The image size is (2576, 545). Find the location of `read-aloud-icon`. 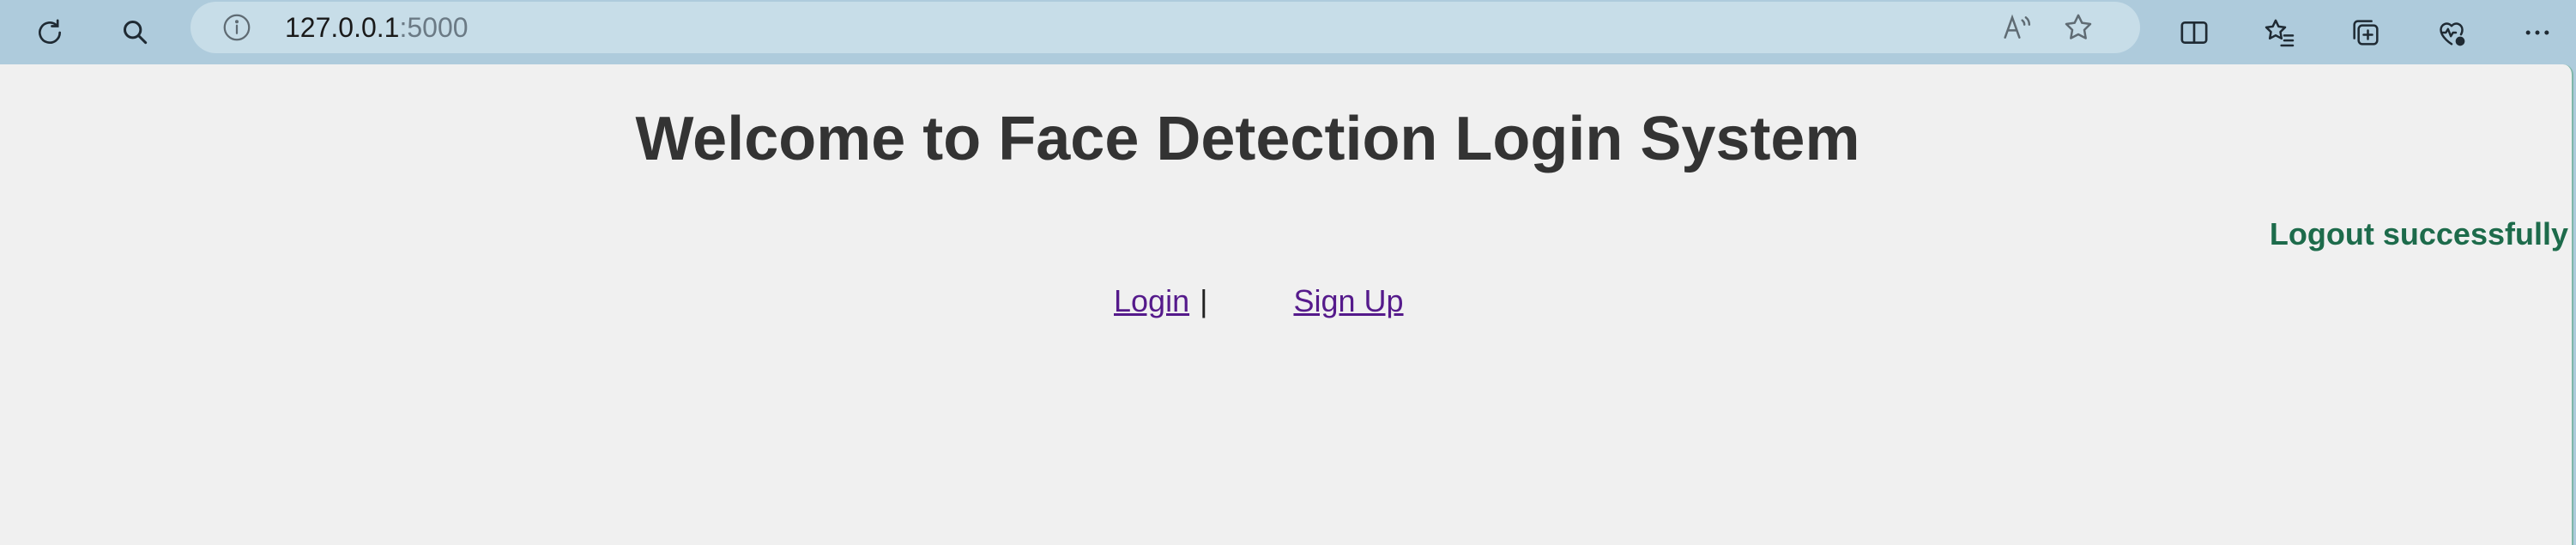

read-aloud-icon is located at coordinates (2016, 27).